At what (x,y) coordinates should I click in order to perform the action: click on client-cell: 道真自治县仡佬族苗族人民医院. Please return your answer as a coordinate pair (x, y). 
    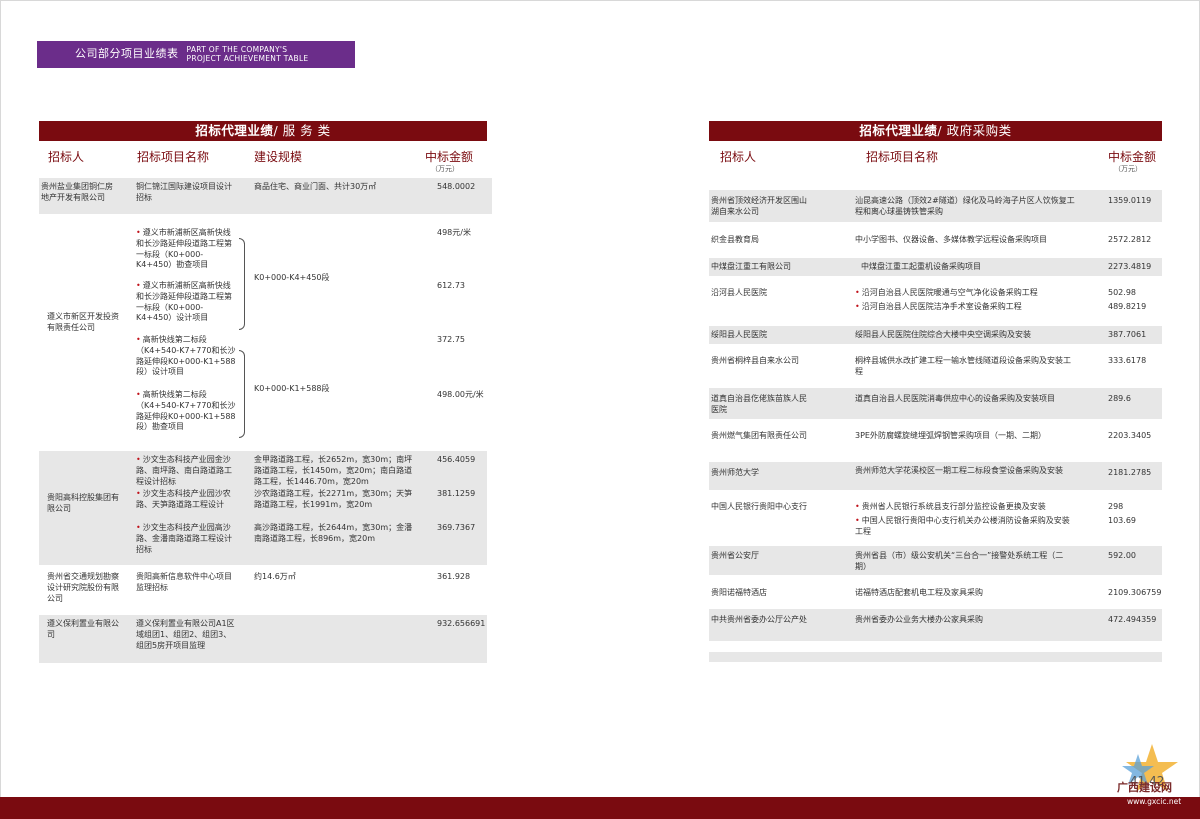
    Looking at the image, I should click on (759, 404).